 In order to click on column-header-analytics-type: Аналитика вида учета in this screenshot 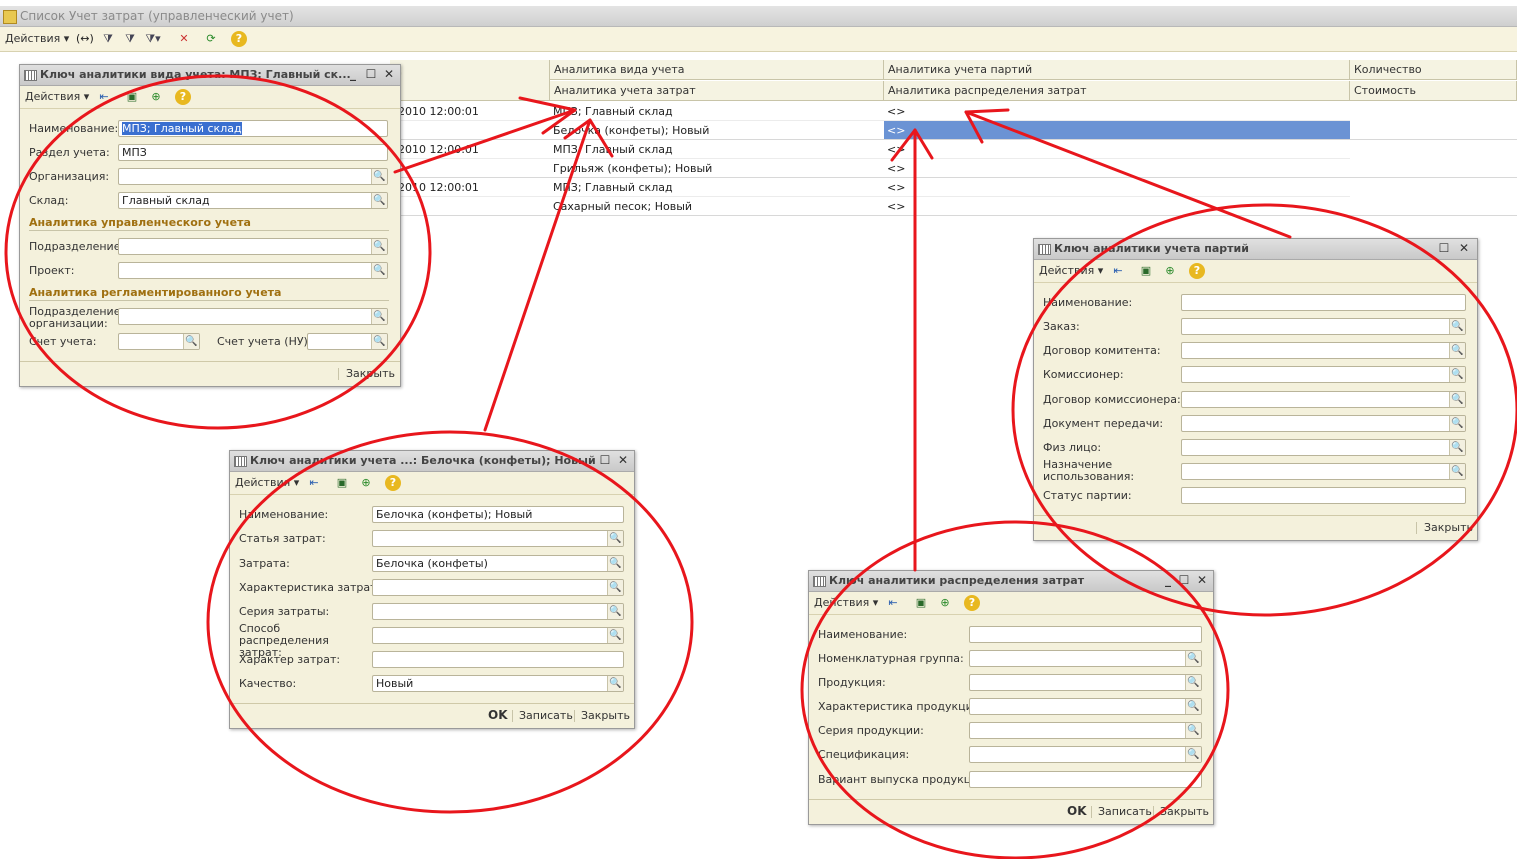, I will do `click(717, 70)`.